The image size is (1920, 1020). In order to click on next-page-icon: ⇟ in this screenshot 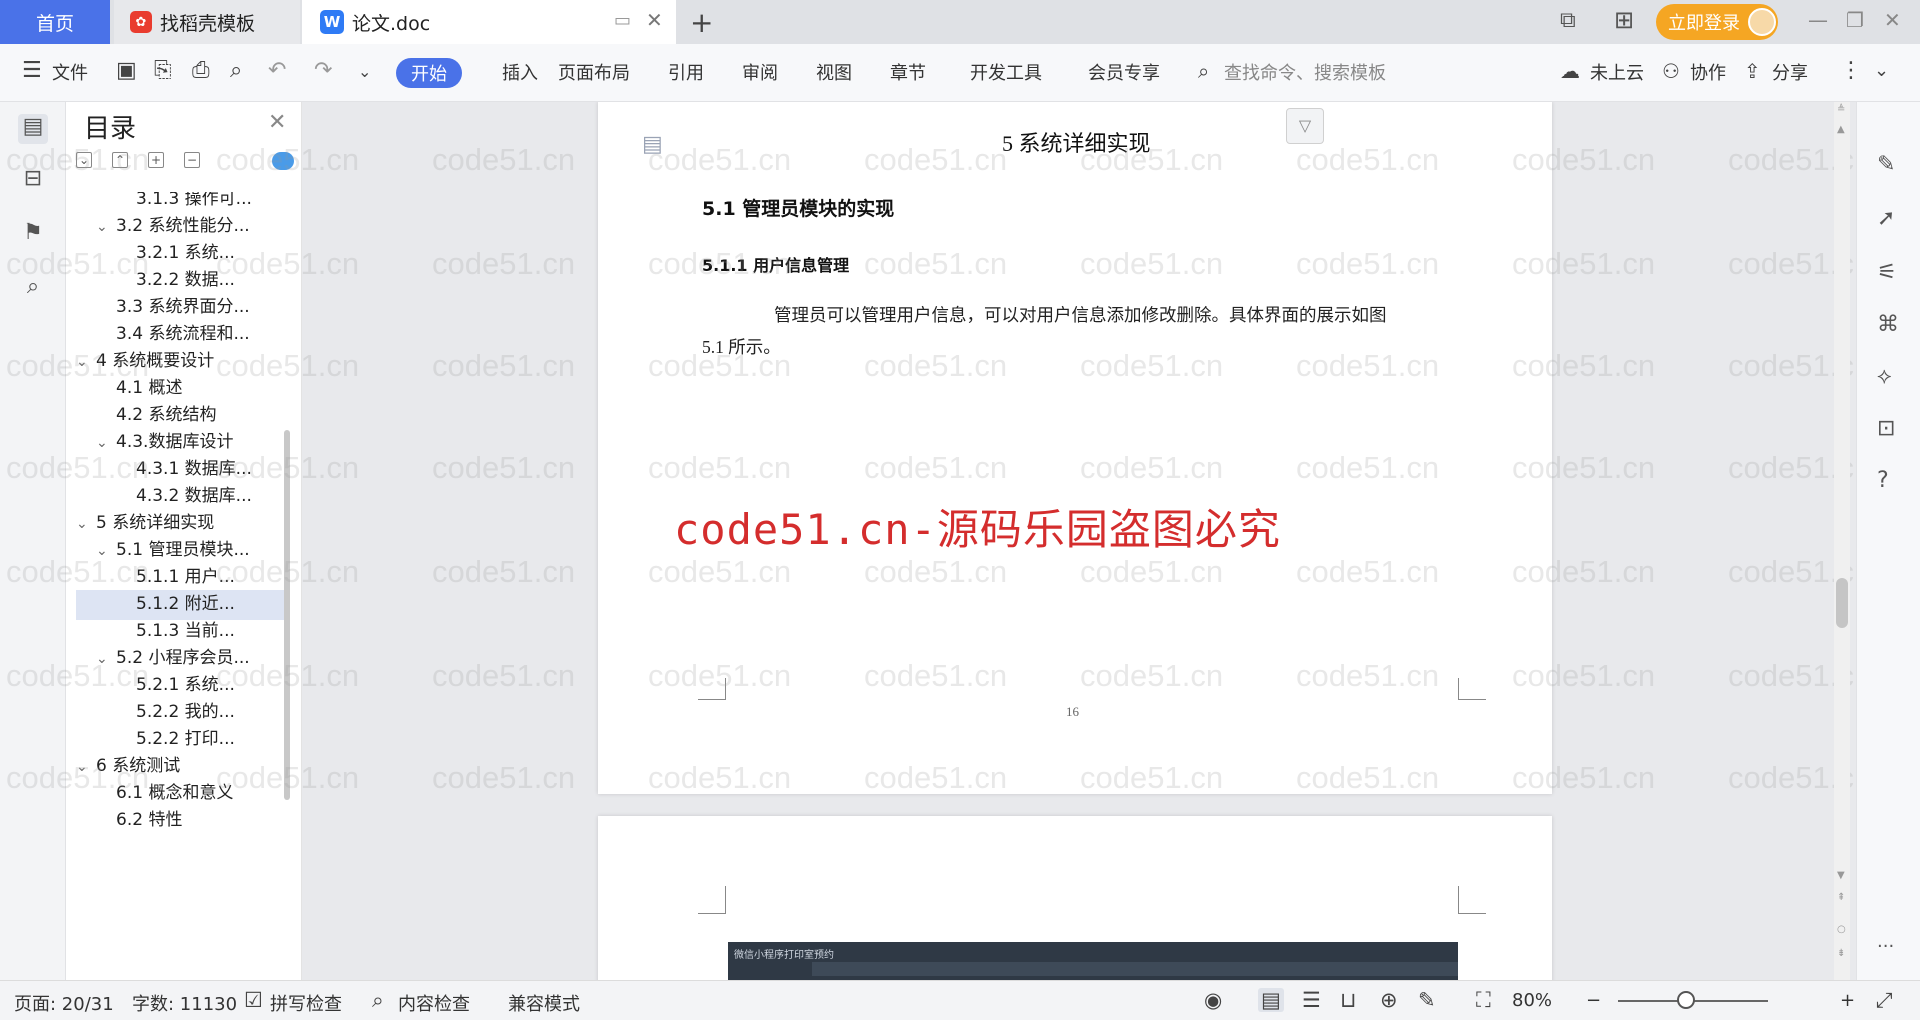, I will do `click(1841, 953)`.